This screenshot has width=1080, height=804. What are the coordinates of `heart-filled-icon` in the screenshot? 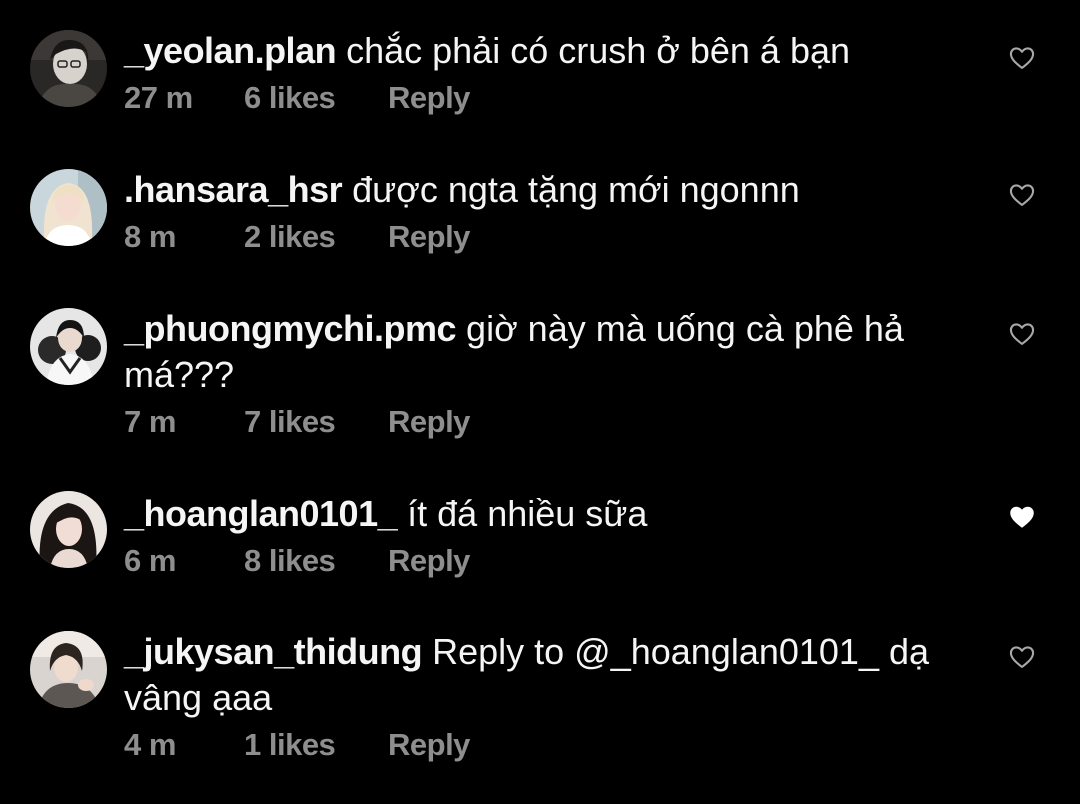 It's located at (1022, 517).